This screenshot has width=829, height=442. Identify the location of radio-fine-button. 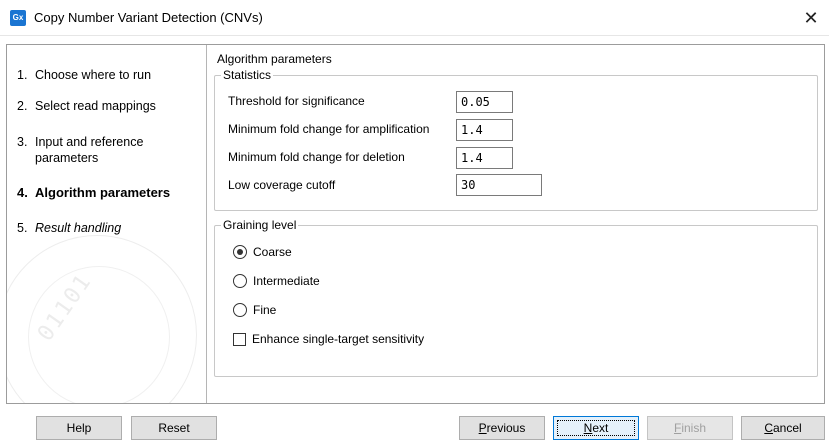
(240, 310).